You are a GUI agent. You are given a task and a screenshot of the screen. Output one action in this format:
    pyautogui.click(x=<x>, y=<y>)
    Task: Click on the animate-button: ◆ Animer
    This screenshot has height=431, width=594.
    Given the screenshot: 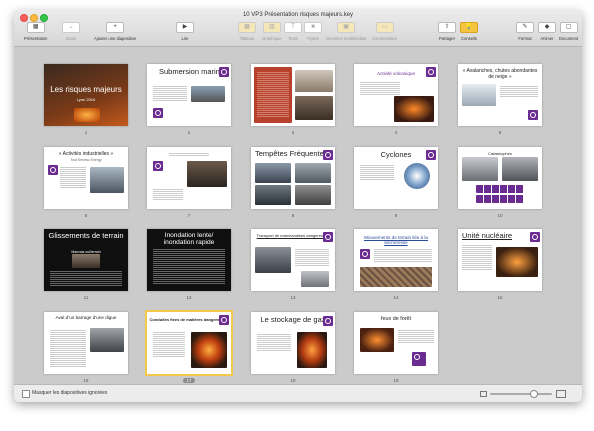 What is the action you would take?
    pyautogui.click(x=547, y=31)
    